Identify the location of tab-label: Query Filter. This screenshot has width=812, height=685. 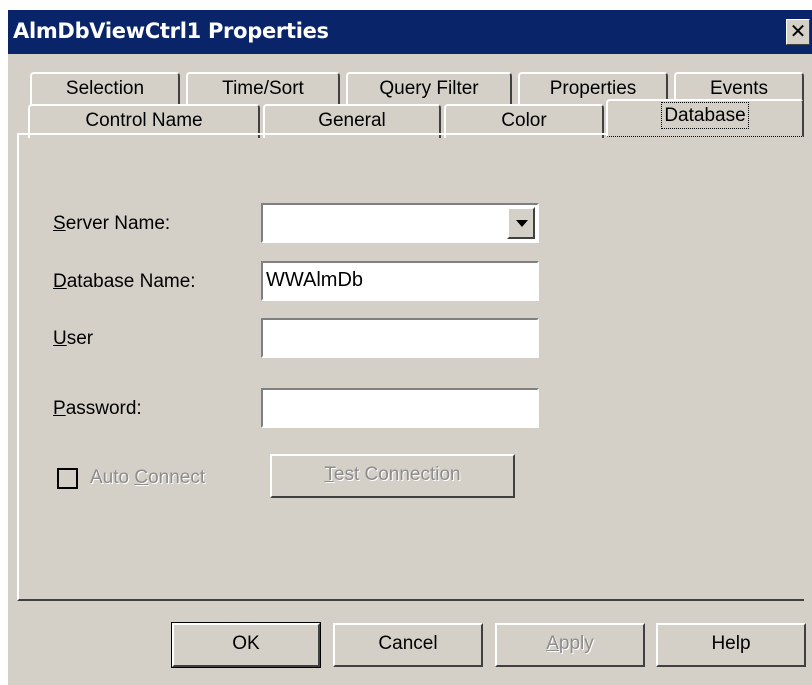
(429, 88).